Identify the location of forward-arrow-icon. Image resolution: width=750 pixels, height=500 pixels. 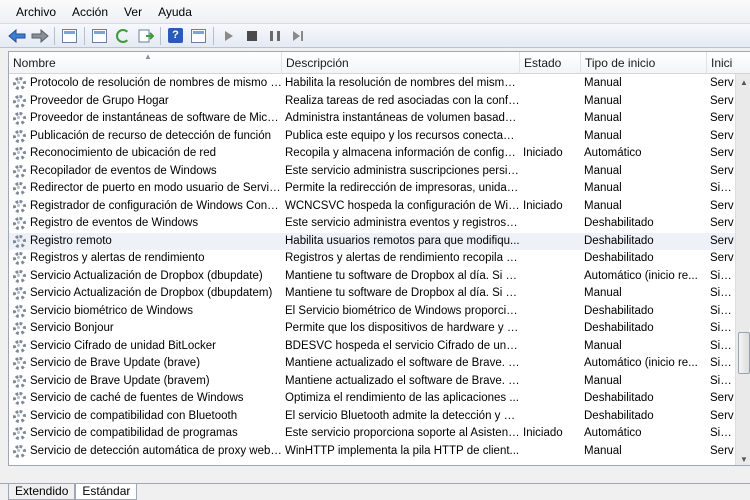
(39, 36).